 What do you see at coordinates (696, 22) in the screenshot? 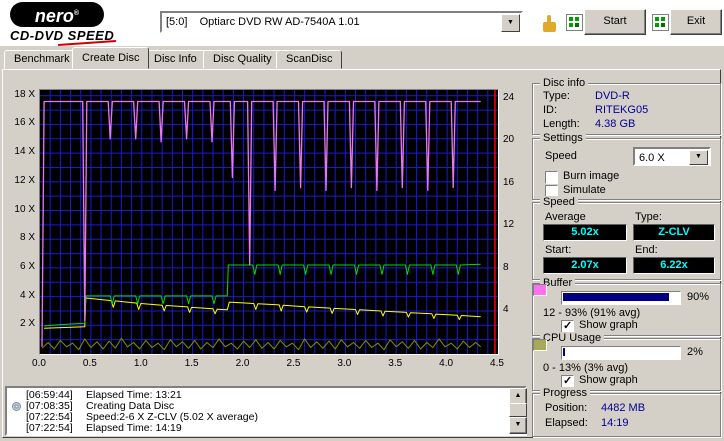
I see `exit-button: Exit` at bounding box center [696, 22].